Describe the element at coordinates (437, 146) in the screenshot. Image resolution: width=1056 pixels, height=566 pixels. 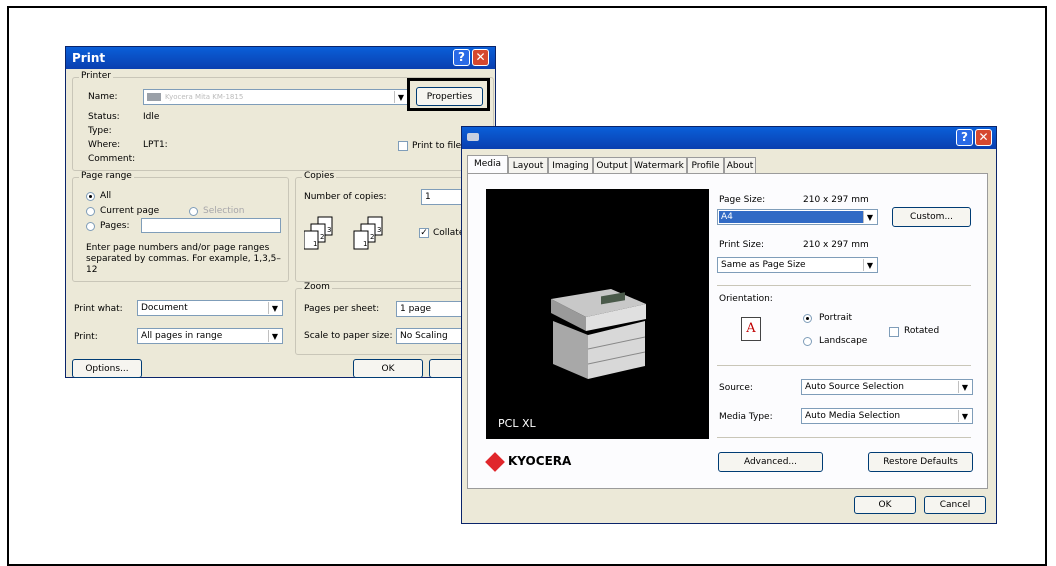
I see `print-to-file-label: Print to file` at that location.